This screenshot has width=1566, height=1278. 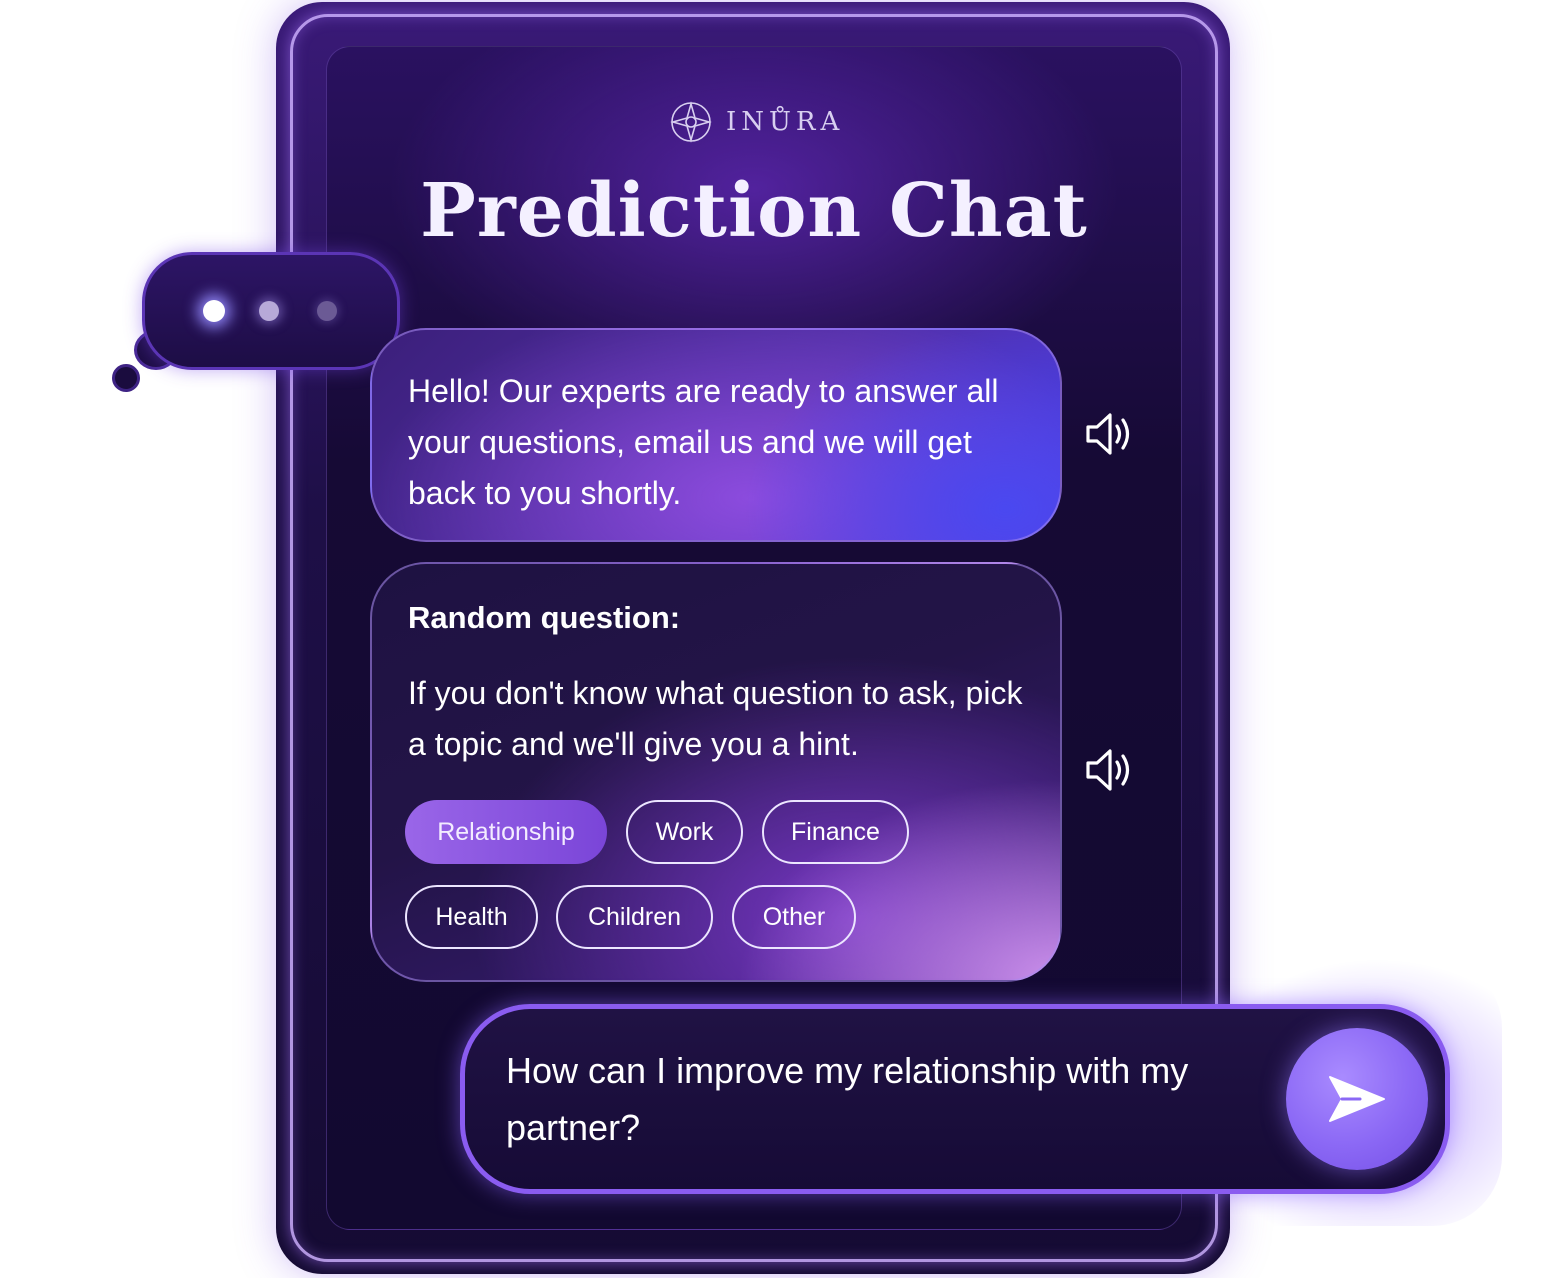 I want to click on topic-chip-work: Work, so click(x=684, y=832).